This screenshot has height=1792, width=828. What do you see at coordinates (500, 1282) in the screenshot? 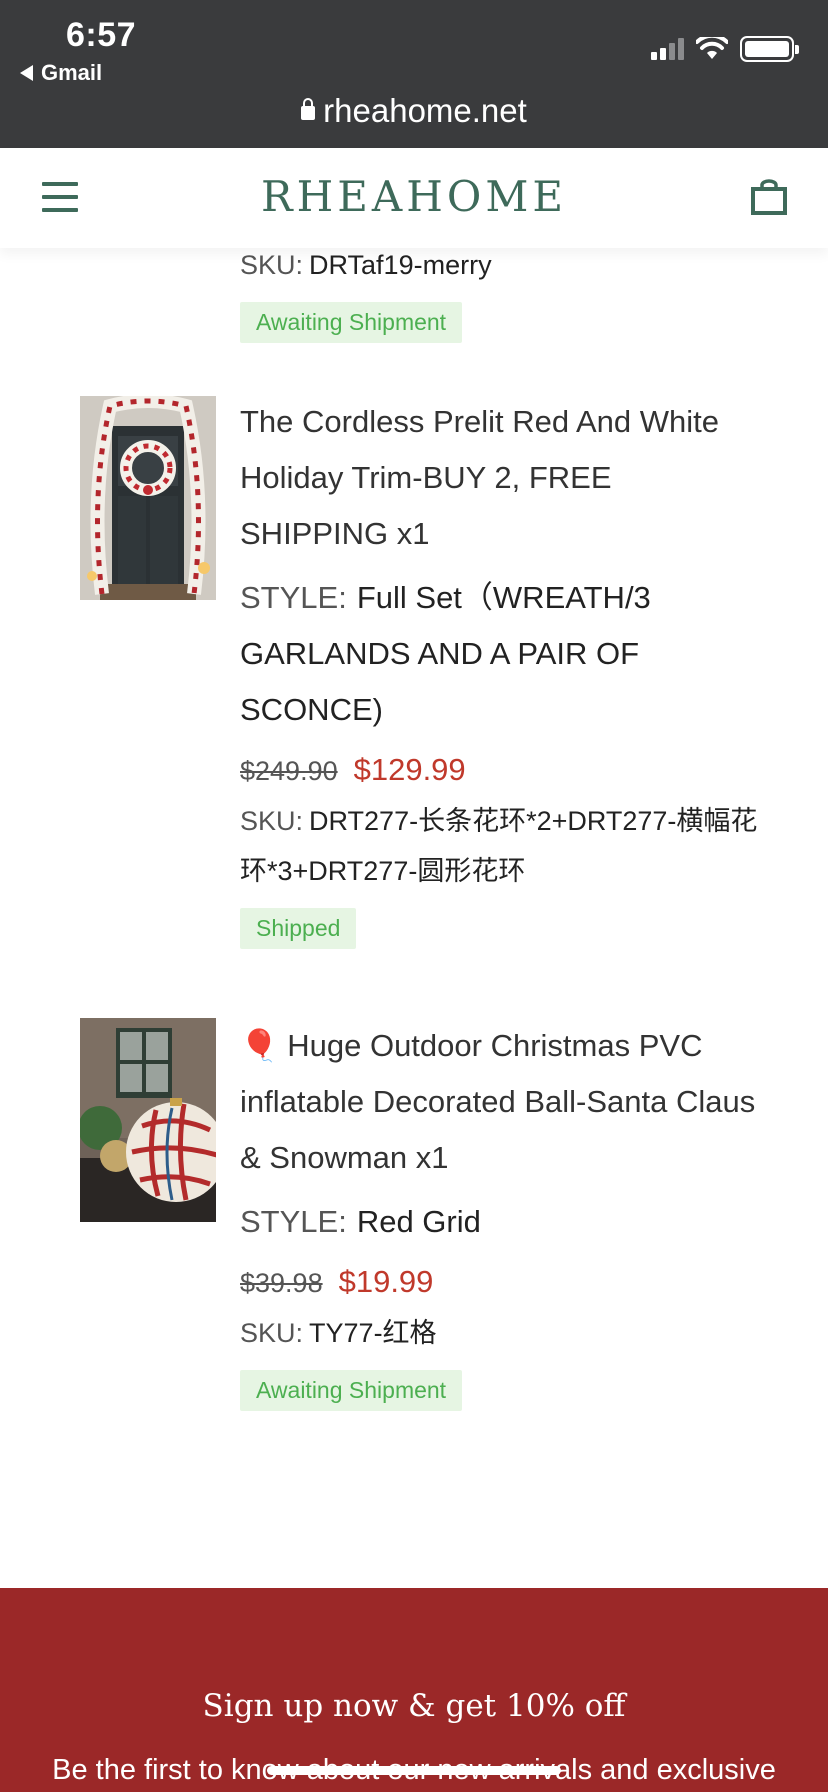
I see `item-price: $39.98 $19.99` at bounding box center [500, 1282].